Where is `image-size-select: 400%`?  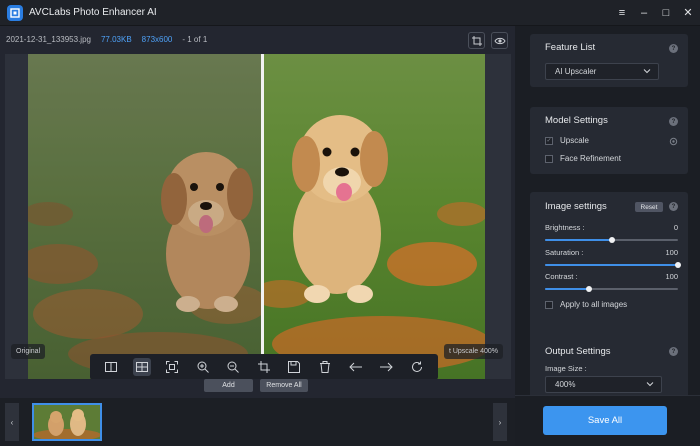 image-size-select: 400% is located at coordinates (603, 384).